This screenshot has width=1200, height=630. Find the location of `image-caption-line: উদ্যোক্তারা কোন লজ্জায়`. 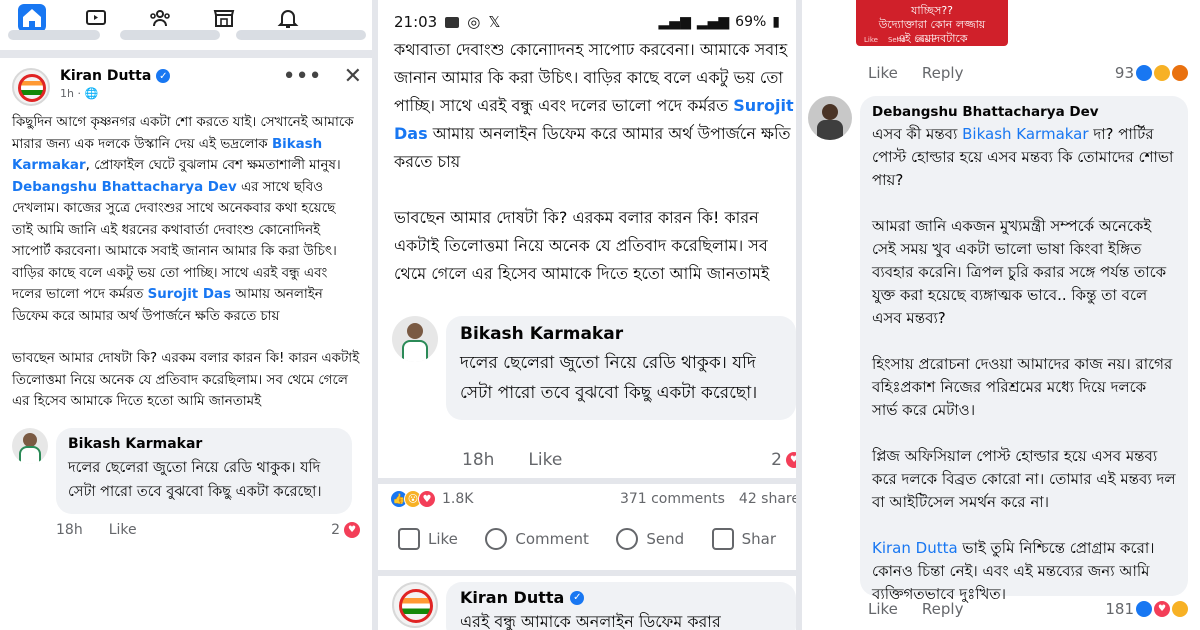

image-caption-line: উদ্যোক্তারা কোন লজ্জায় is located at coordinates (932, 24).